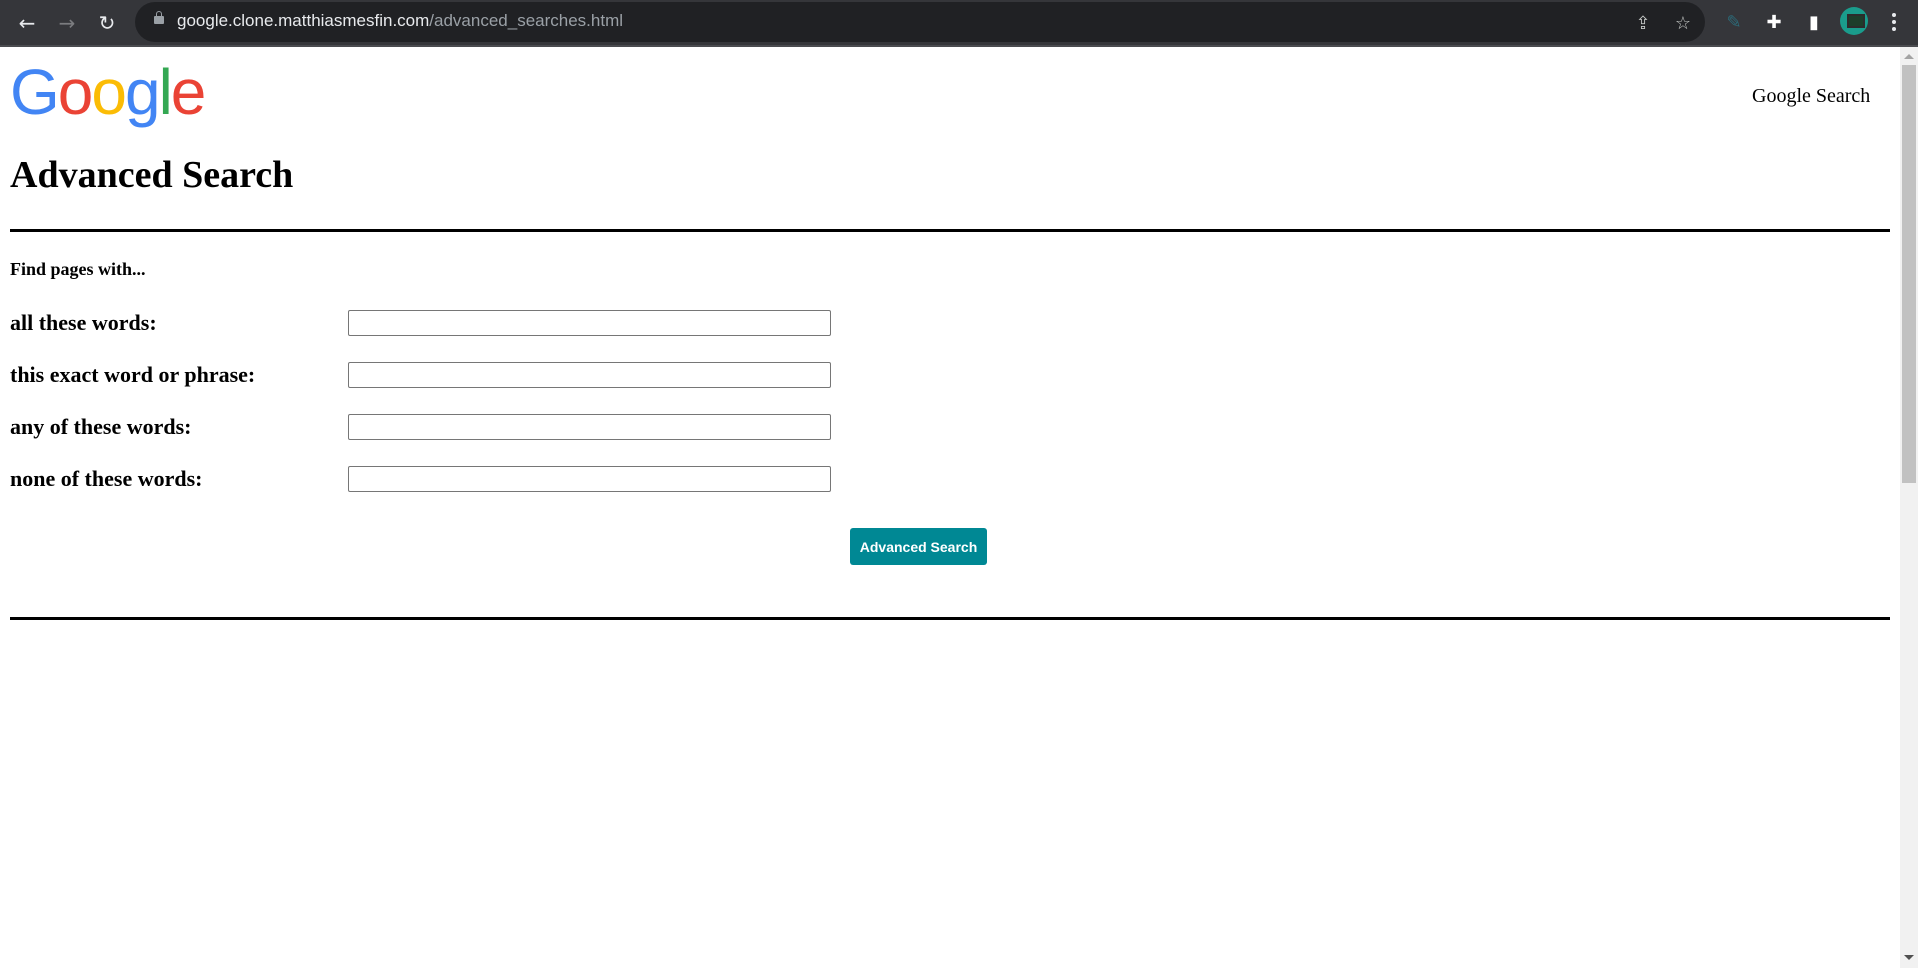 Image resolution: width=1918 pixels, height=968 pixels. What do you see at coordinates (589, 323) in the screenshot?
I see `all-words-input` at bounding box center [589, 323].